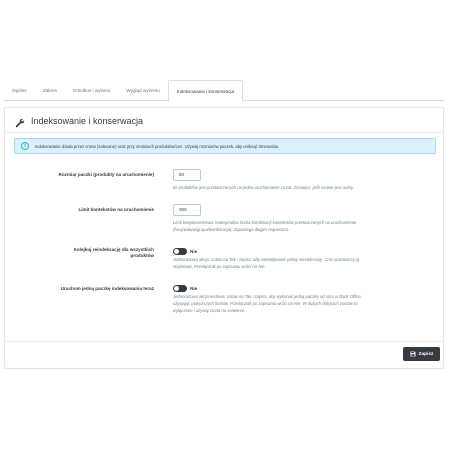  Describe the element at coordinates (25, 146) in the screenshot. I see `info-icon: i` at that location.